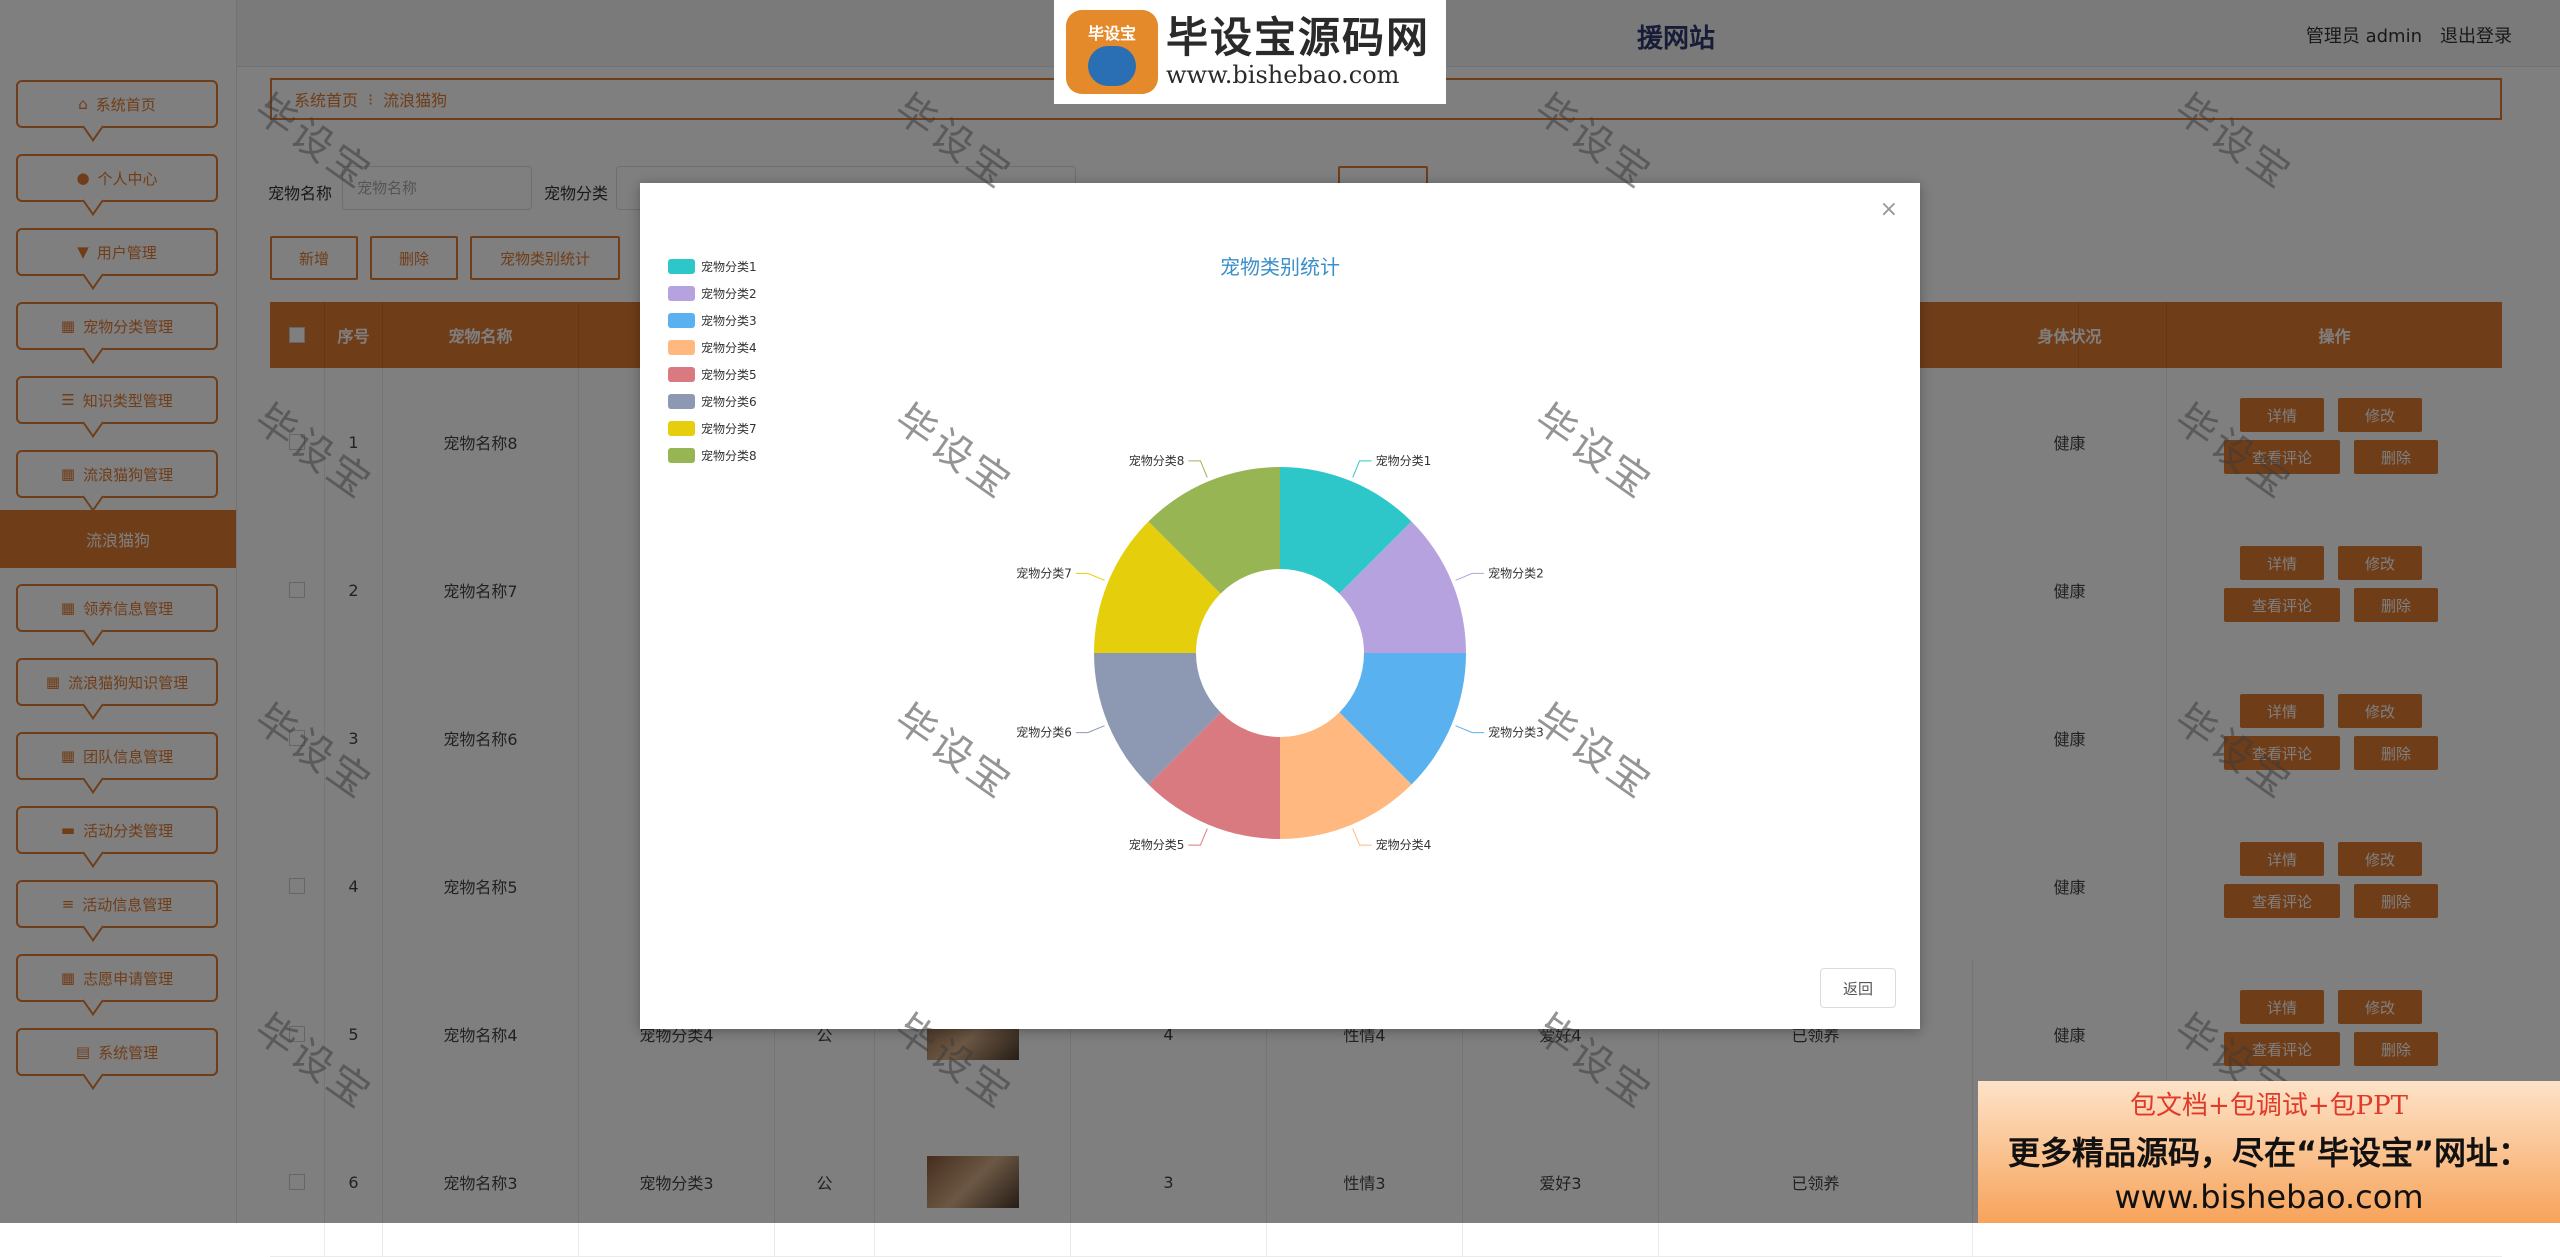 The height and width of the screenshot is (1257, 2560). Describe the element at coordinates (1858, 988) in the screenshot. I see `back-button: 返回` at that location.